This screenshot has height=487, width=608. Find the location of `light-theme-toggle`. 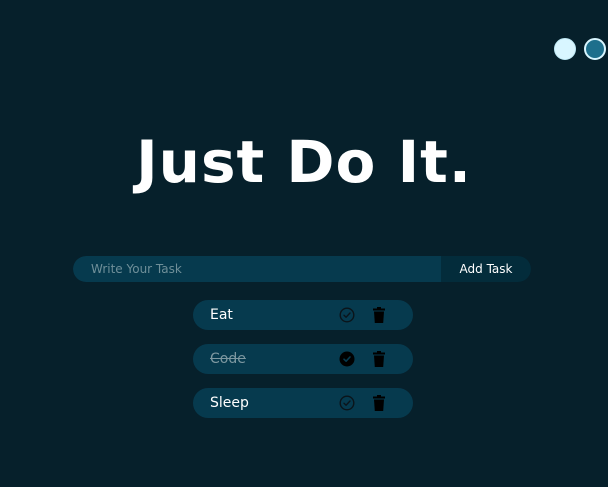

light-theme-toggle is located at coordinates (565, 49).